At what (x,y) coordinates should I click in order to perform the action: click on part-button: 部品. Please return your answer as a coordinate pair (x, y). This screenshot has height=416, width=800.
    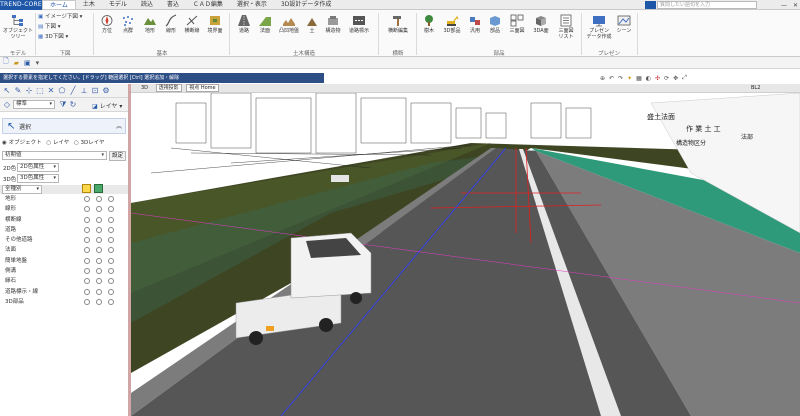
    Looking at the image, I should click on (495, 24).